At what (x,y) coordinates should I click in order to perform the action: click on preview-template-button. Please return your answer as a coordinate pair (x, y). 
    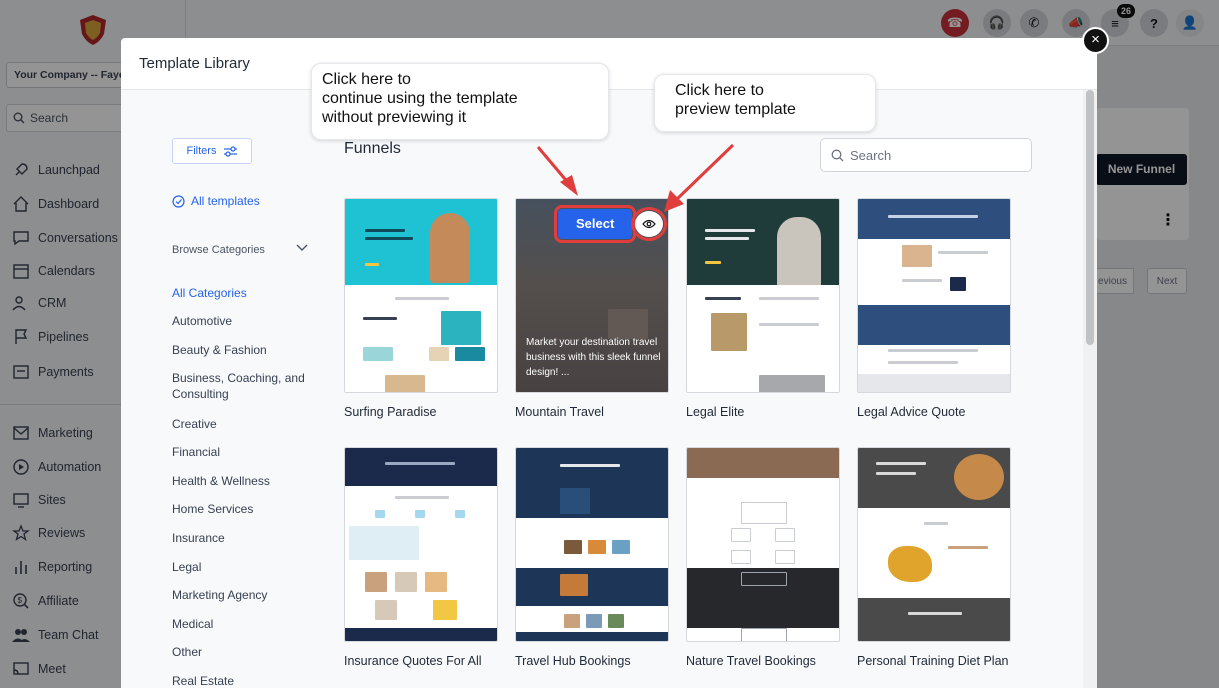
    Looking at the image, I should click on (649, 224).